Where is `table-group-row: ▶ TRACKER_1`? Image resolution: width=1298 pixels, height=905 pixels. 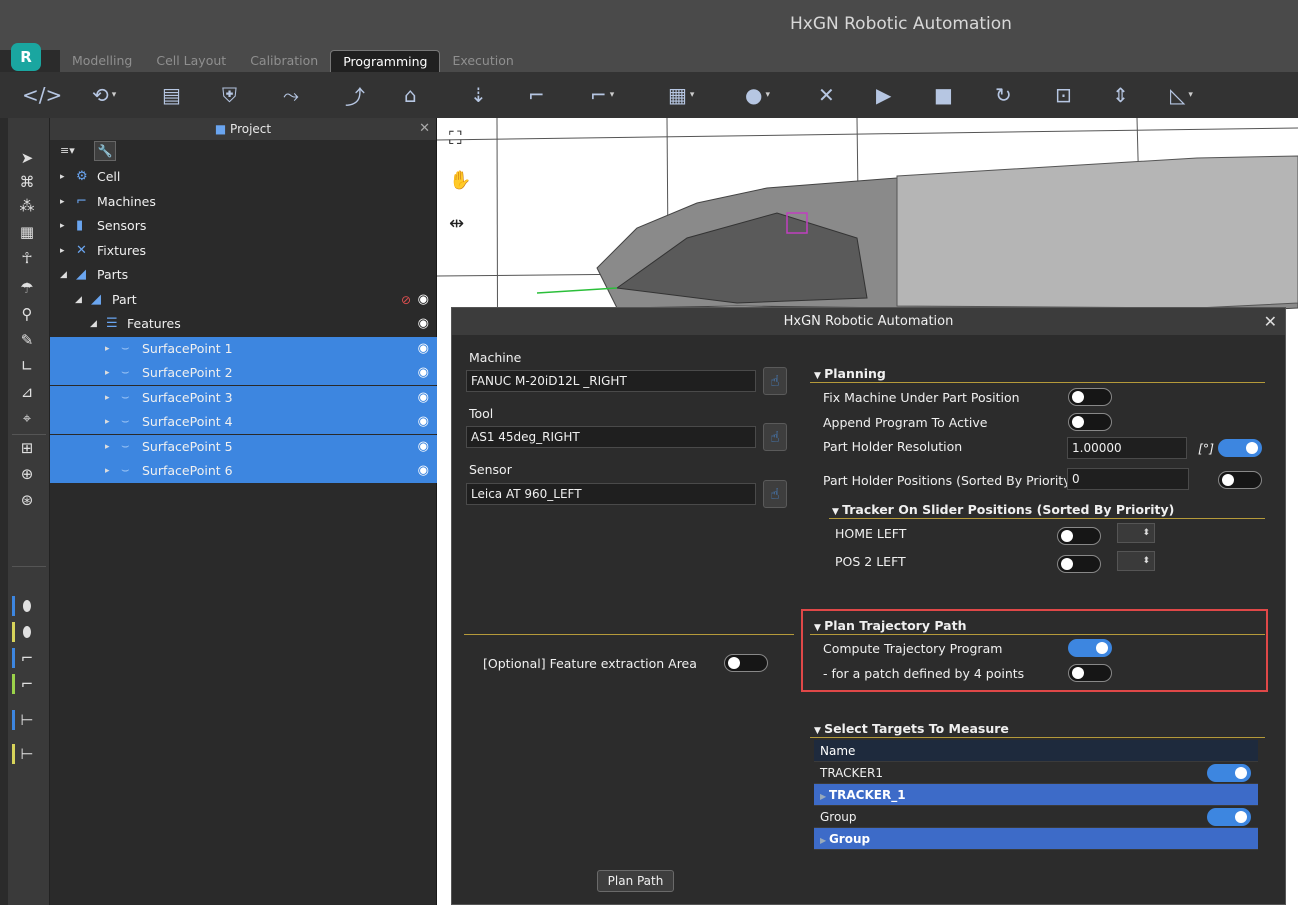 table-group-row: ▶ TRACKER_1 is located at coordinates (1036, 795).